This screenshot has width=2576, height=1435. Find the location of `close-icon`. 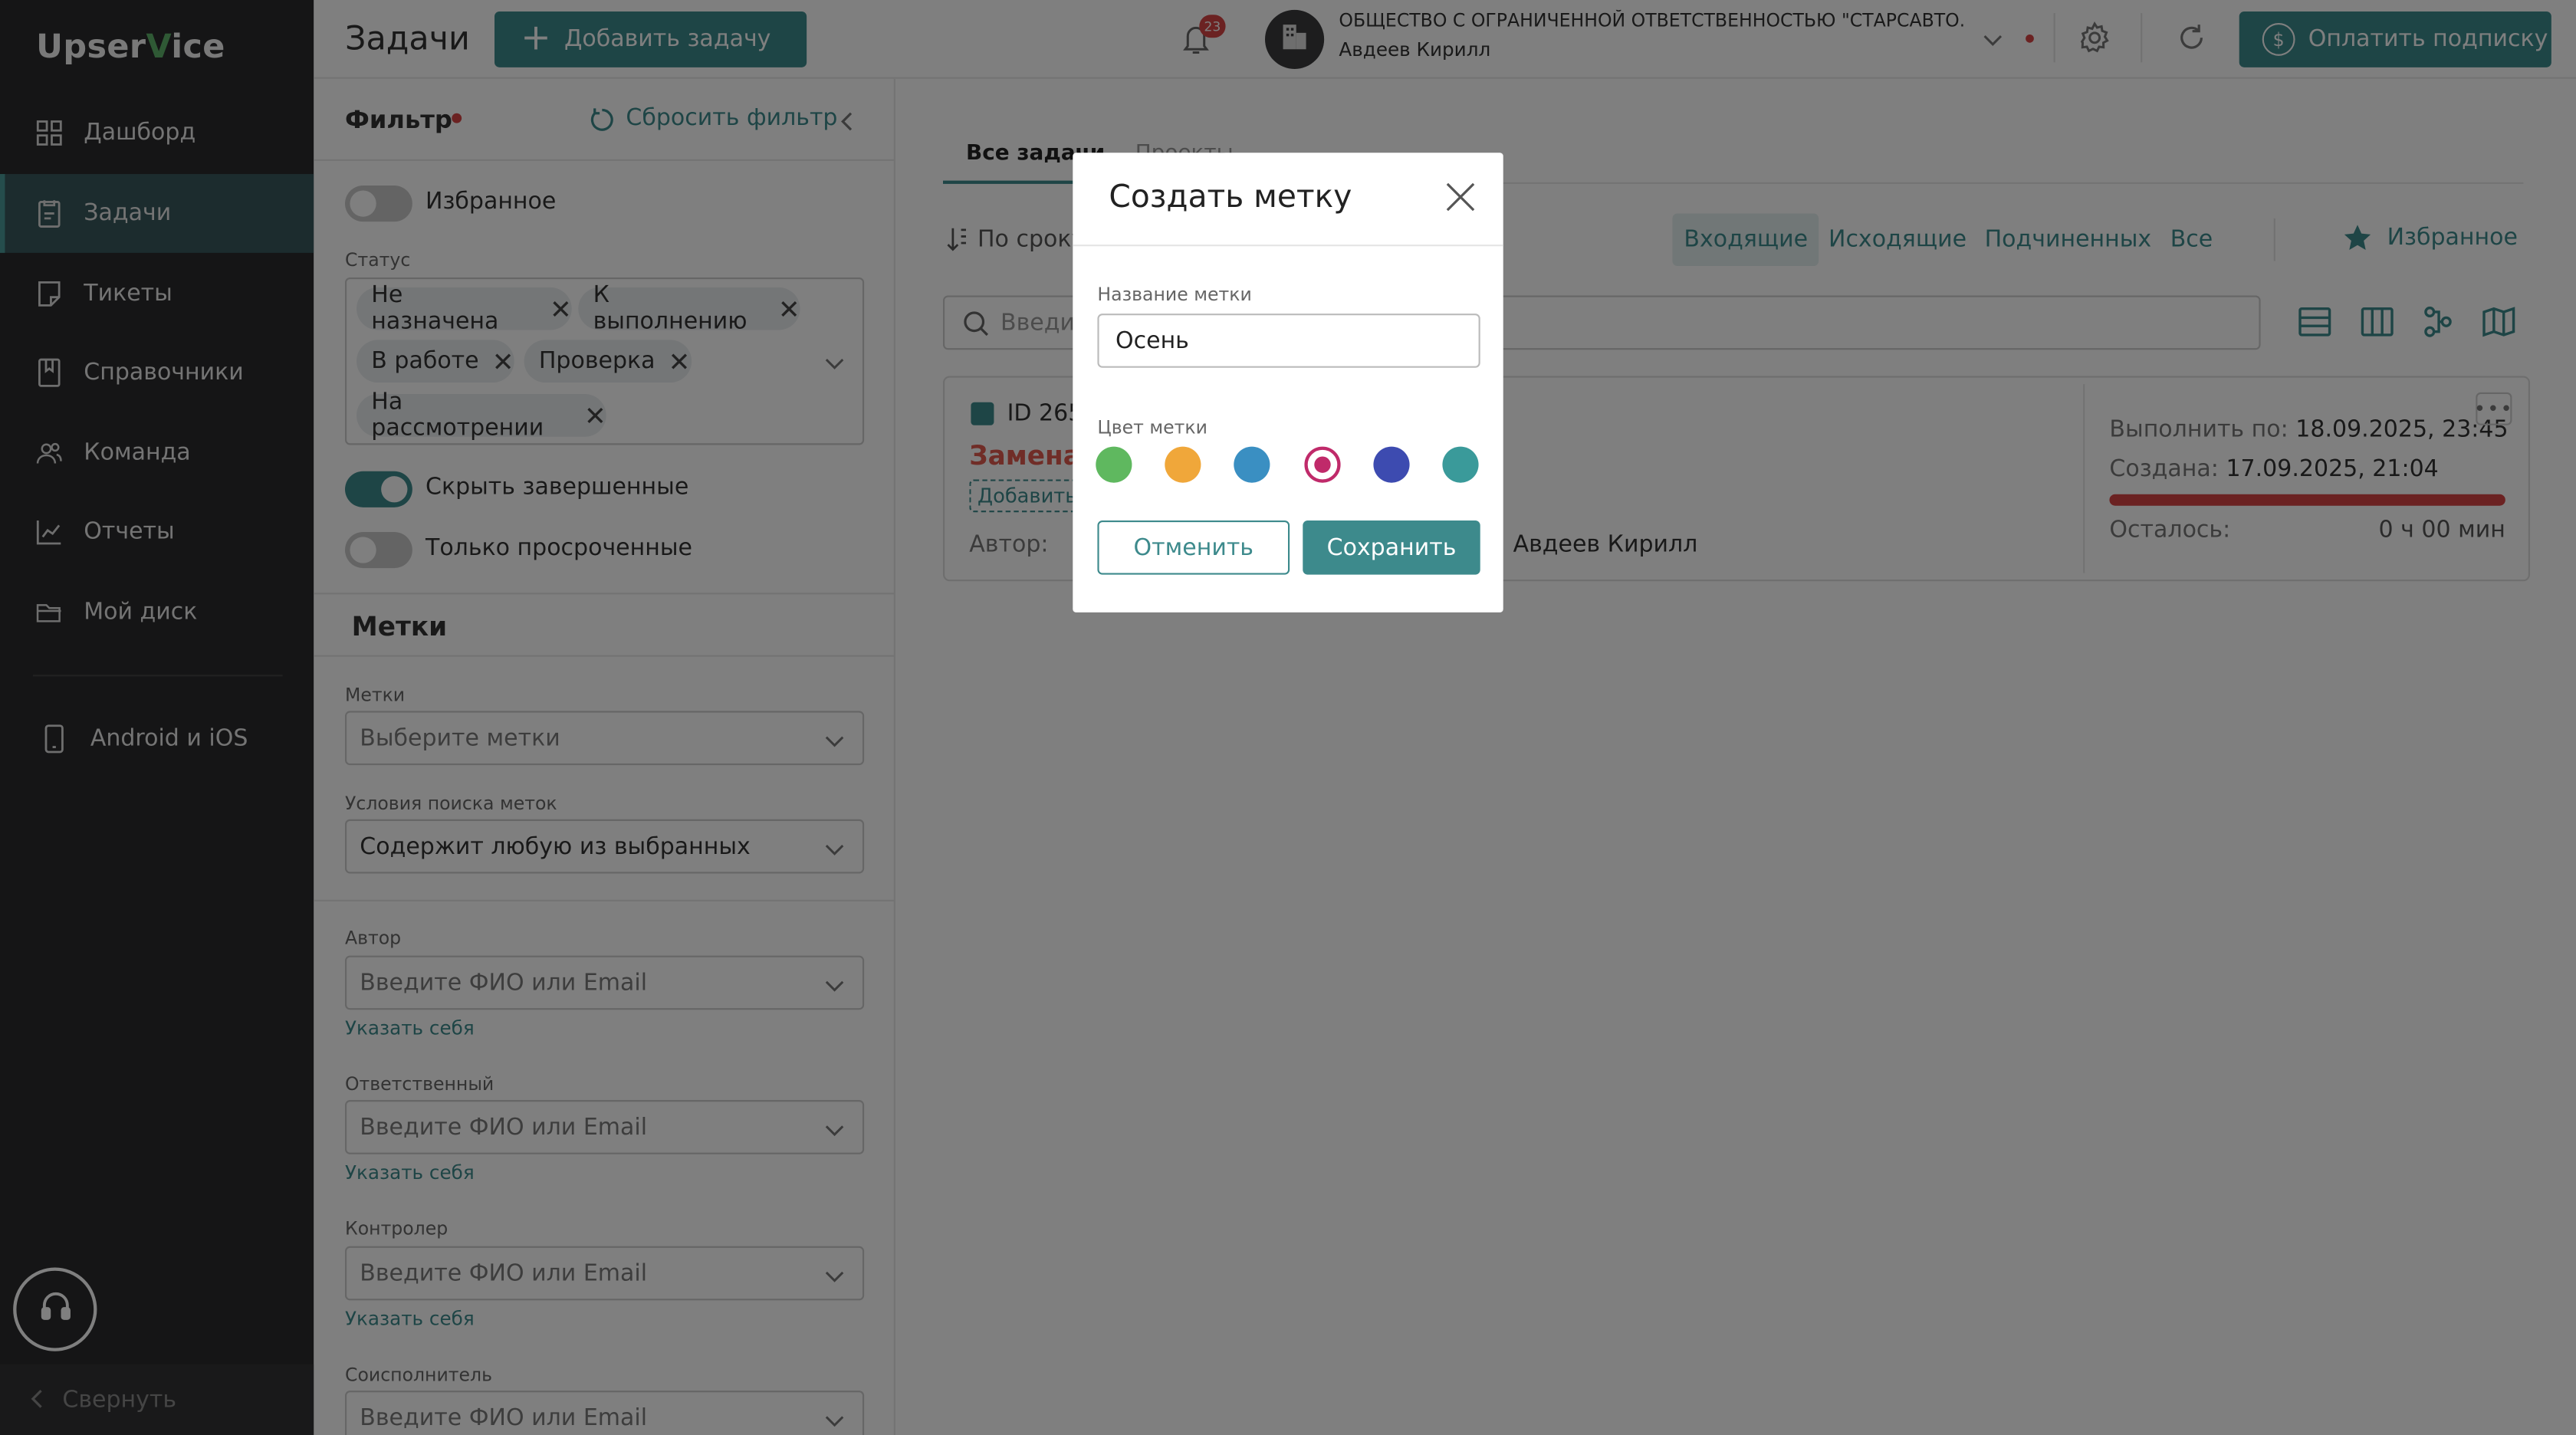

close-icon is located at coordinates (1460, 201).